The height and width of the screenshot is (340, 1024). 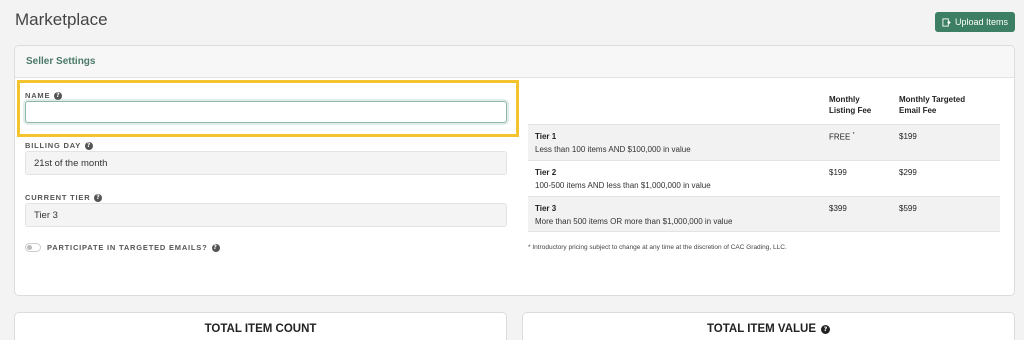 I want to click on upload-items-button: Upload Items, so click(x=975, y=22).